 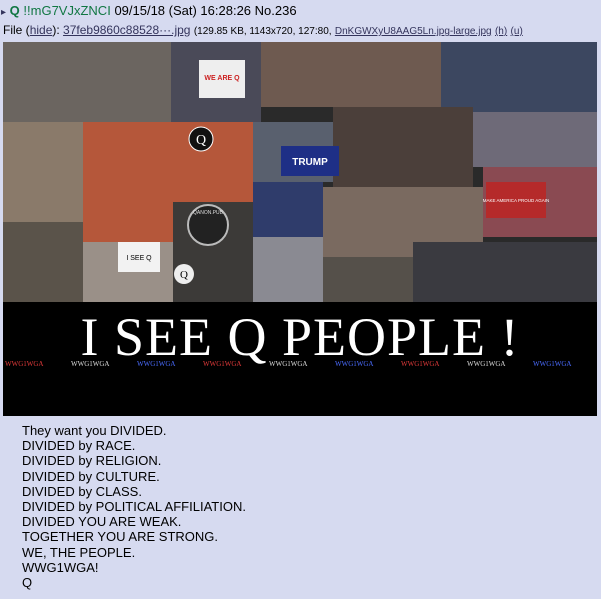 I want to click on message-line: DIVIDED YOU ARE WEAK., so click(x=102, y=522).